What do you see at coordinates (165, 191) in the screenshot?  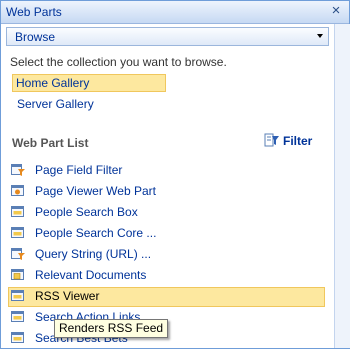 I see `web-part-item: Page Viewer Web Part` at bounding box center [165, 191].